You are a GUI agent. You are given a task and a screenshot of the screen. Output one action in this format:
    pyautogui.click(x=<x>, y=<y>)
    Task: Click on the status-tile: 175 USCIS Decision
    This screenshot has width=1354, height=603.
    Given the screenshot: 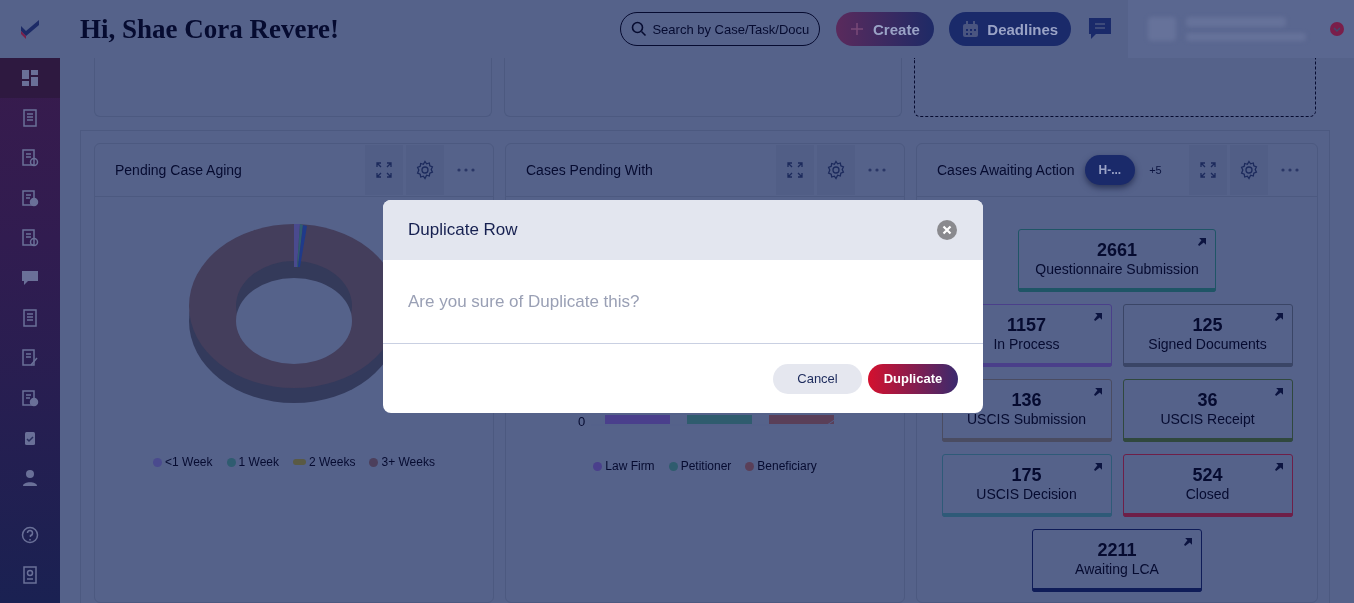 What is the action you would take?
    pyautogui.click(x=1026, y=485)
    